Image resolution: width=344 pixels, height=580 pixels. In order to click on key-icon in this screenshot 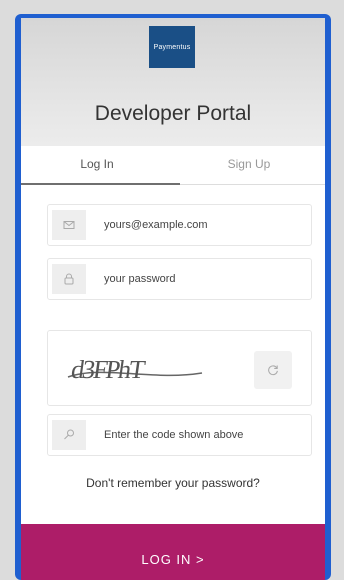, I will do `click(69, 435)`.